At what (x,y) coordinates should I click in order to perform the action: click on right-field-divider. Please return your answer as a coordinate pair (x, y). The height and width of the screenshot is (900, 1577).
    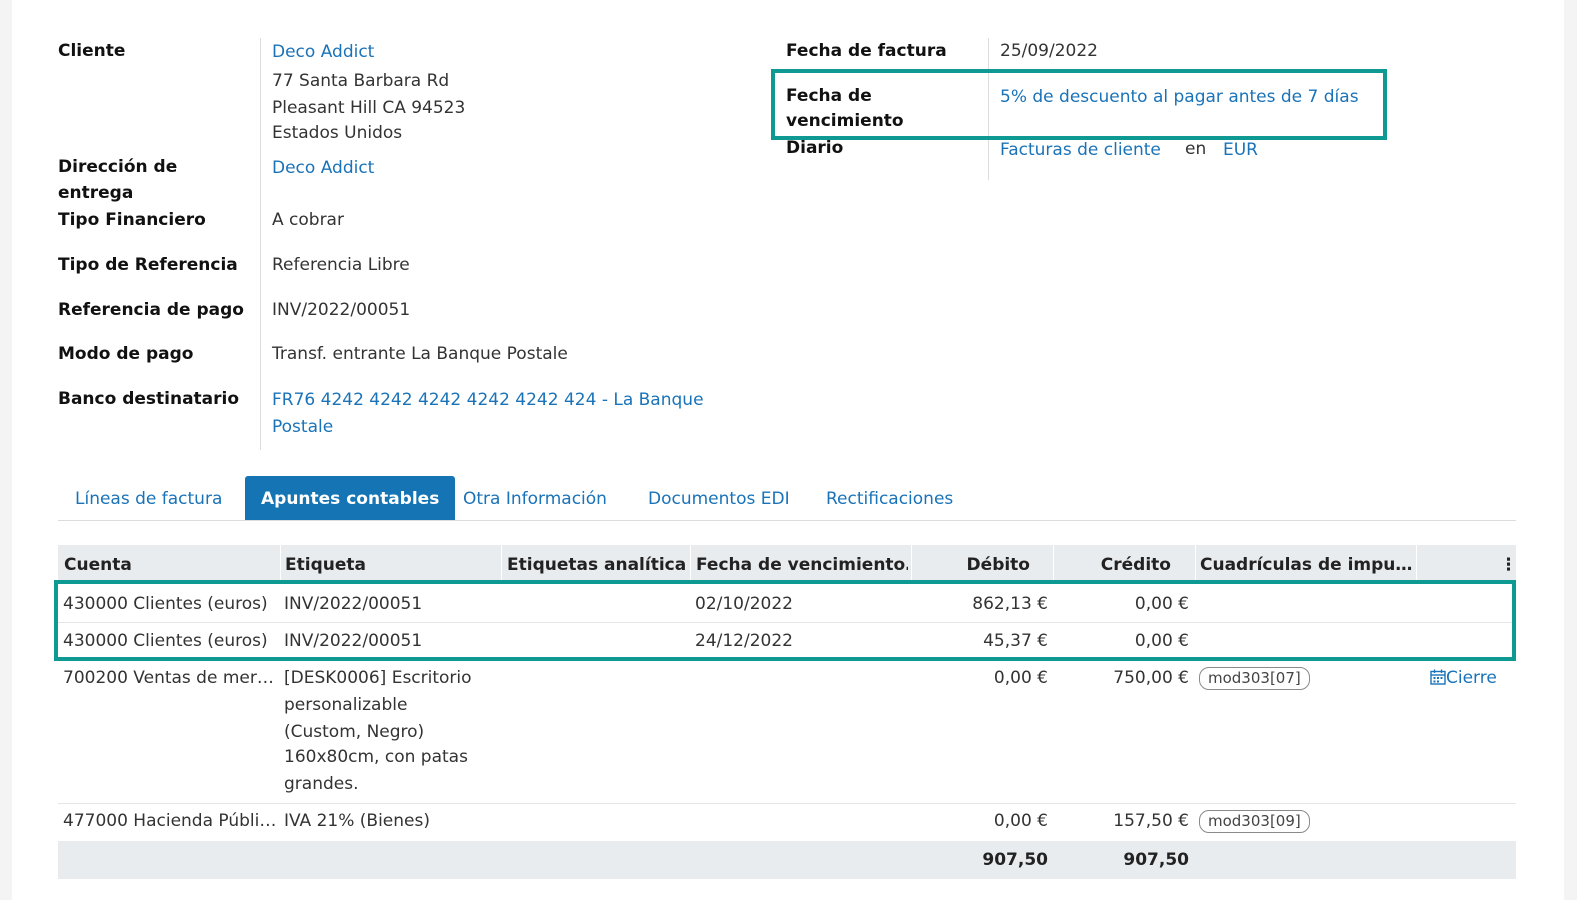
    Looking at the image, I should click on (988, 109).